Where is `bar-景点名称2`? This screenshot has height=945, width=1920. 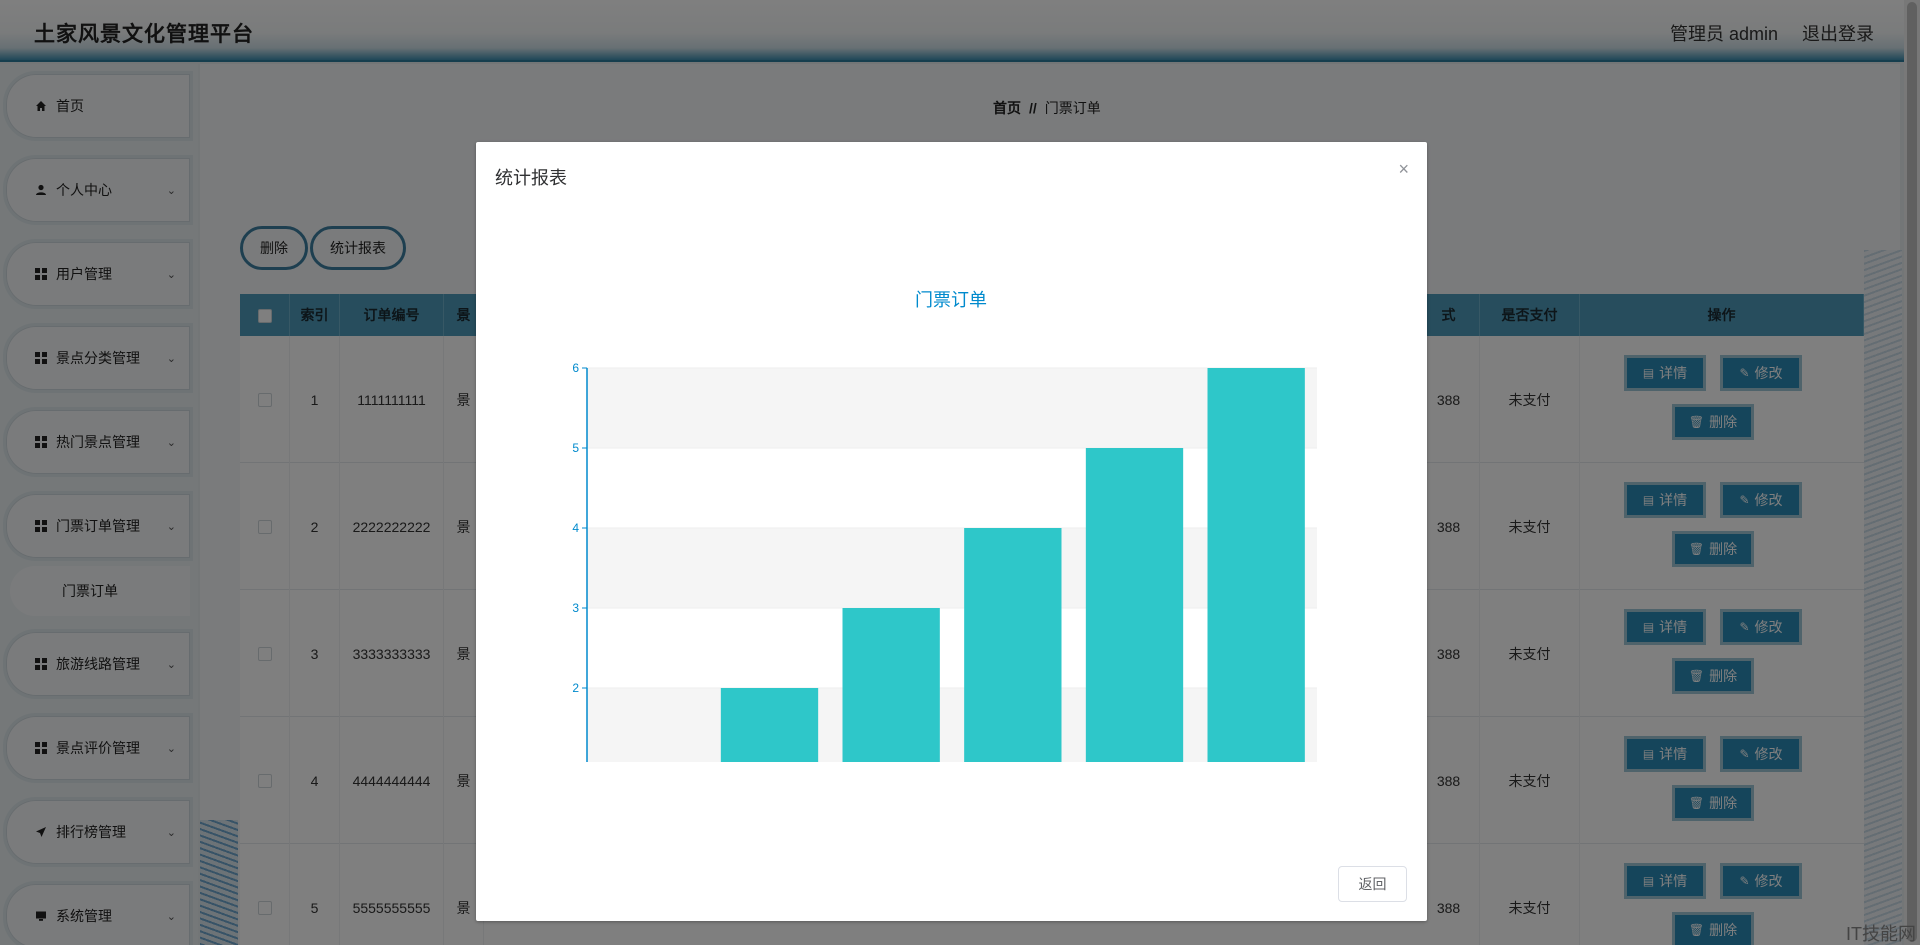
bar-景点名称2 is located at coordinates (769, 725).